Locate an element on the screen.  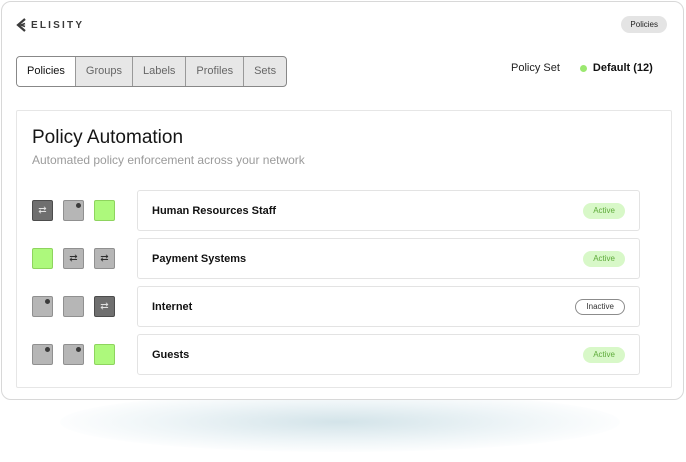
policy-item: Guests Active is located at coordinates (388, 354).